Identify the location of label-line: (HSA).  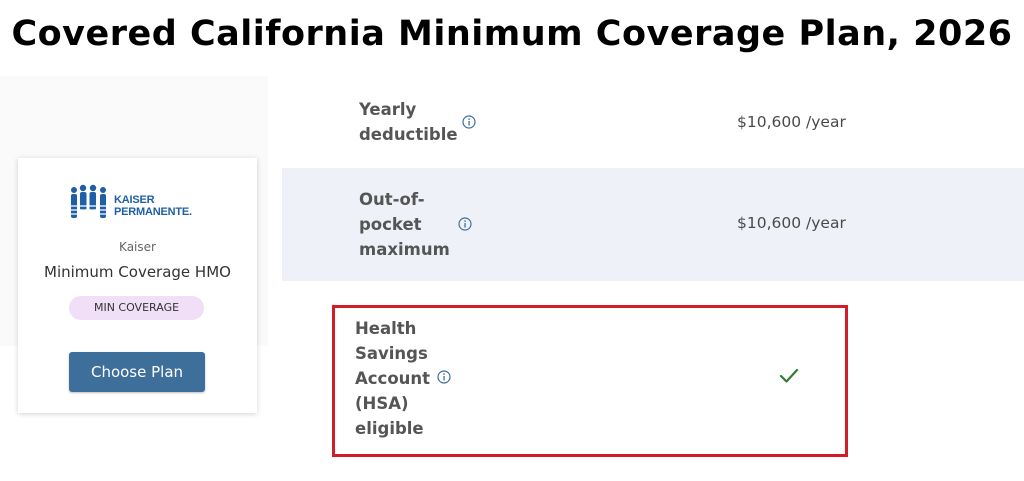
(382, 403).